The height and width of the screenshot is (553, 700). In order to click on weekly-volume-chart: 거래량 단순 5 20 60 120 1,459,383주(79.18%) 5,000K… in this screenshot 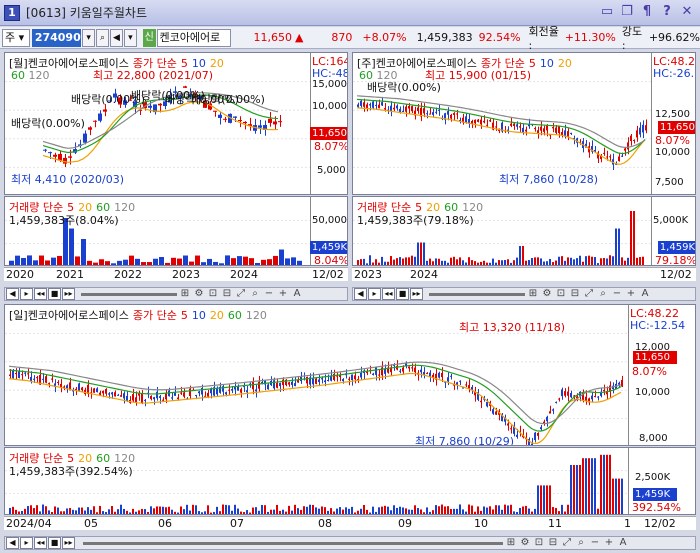, I will do `click(524, 231)`.